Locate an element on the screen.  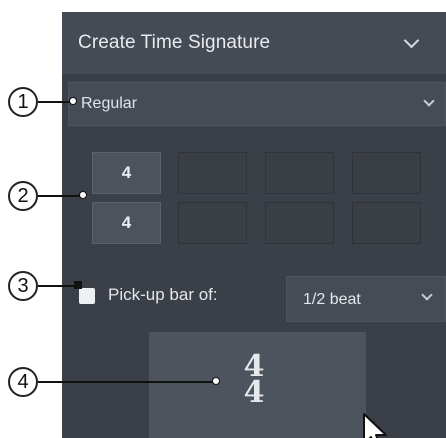
callout-marker is located at coordinates (78, 285).